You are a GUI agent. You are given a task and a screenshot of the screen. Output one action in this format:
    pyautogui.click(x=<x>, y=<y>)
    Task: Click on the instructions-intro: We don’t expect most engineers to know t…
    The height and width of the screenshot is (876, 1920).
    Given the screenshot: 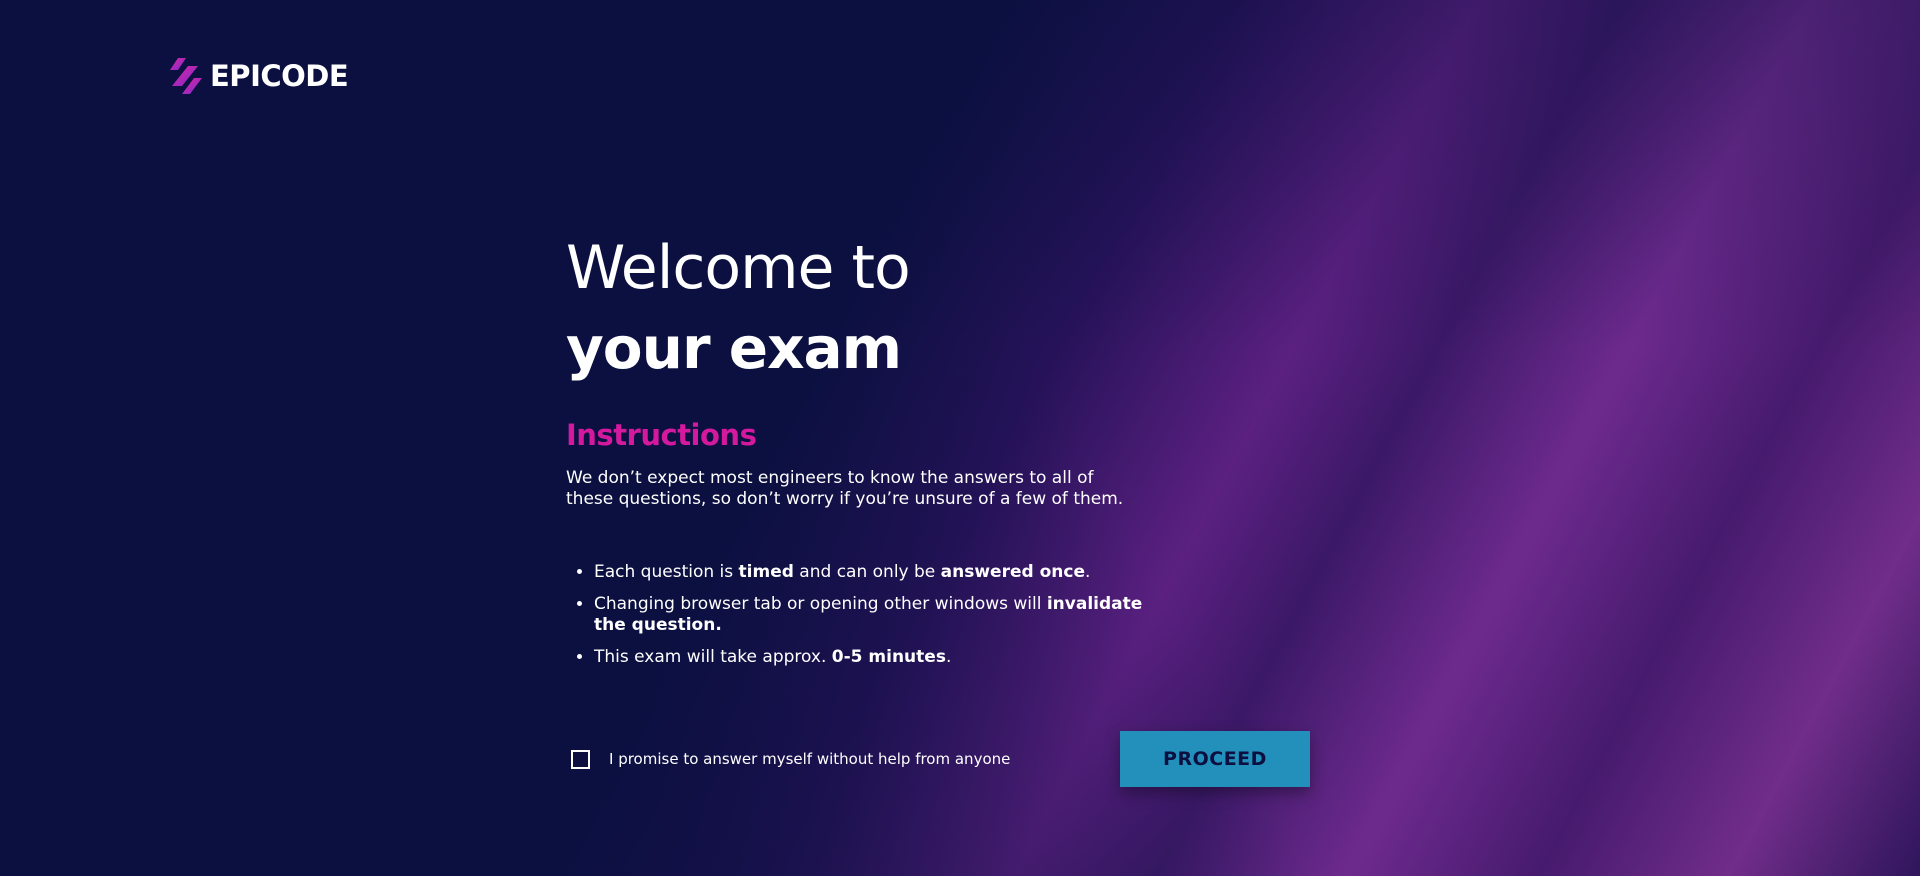 What is the action you would take?
    pyautogui.click(x=845, y=488)
    